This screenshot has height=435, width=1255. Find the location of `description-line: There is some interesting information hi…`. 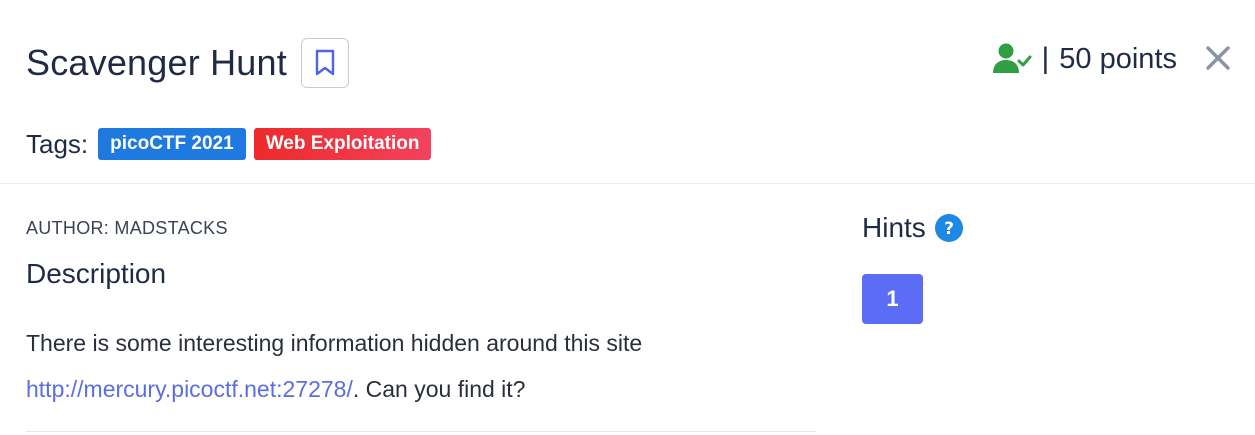

description-line: There is some interesting information hi… is located at coordinates (334, 343).